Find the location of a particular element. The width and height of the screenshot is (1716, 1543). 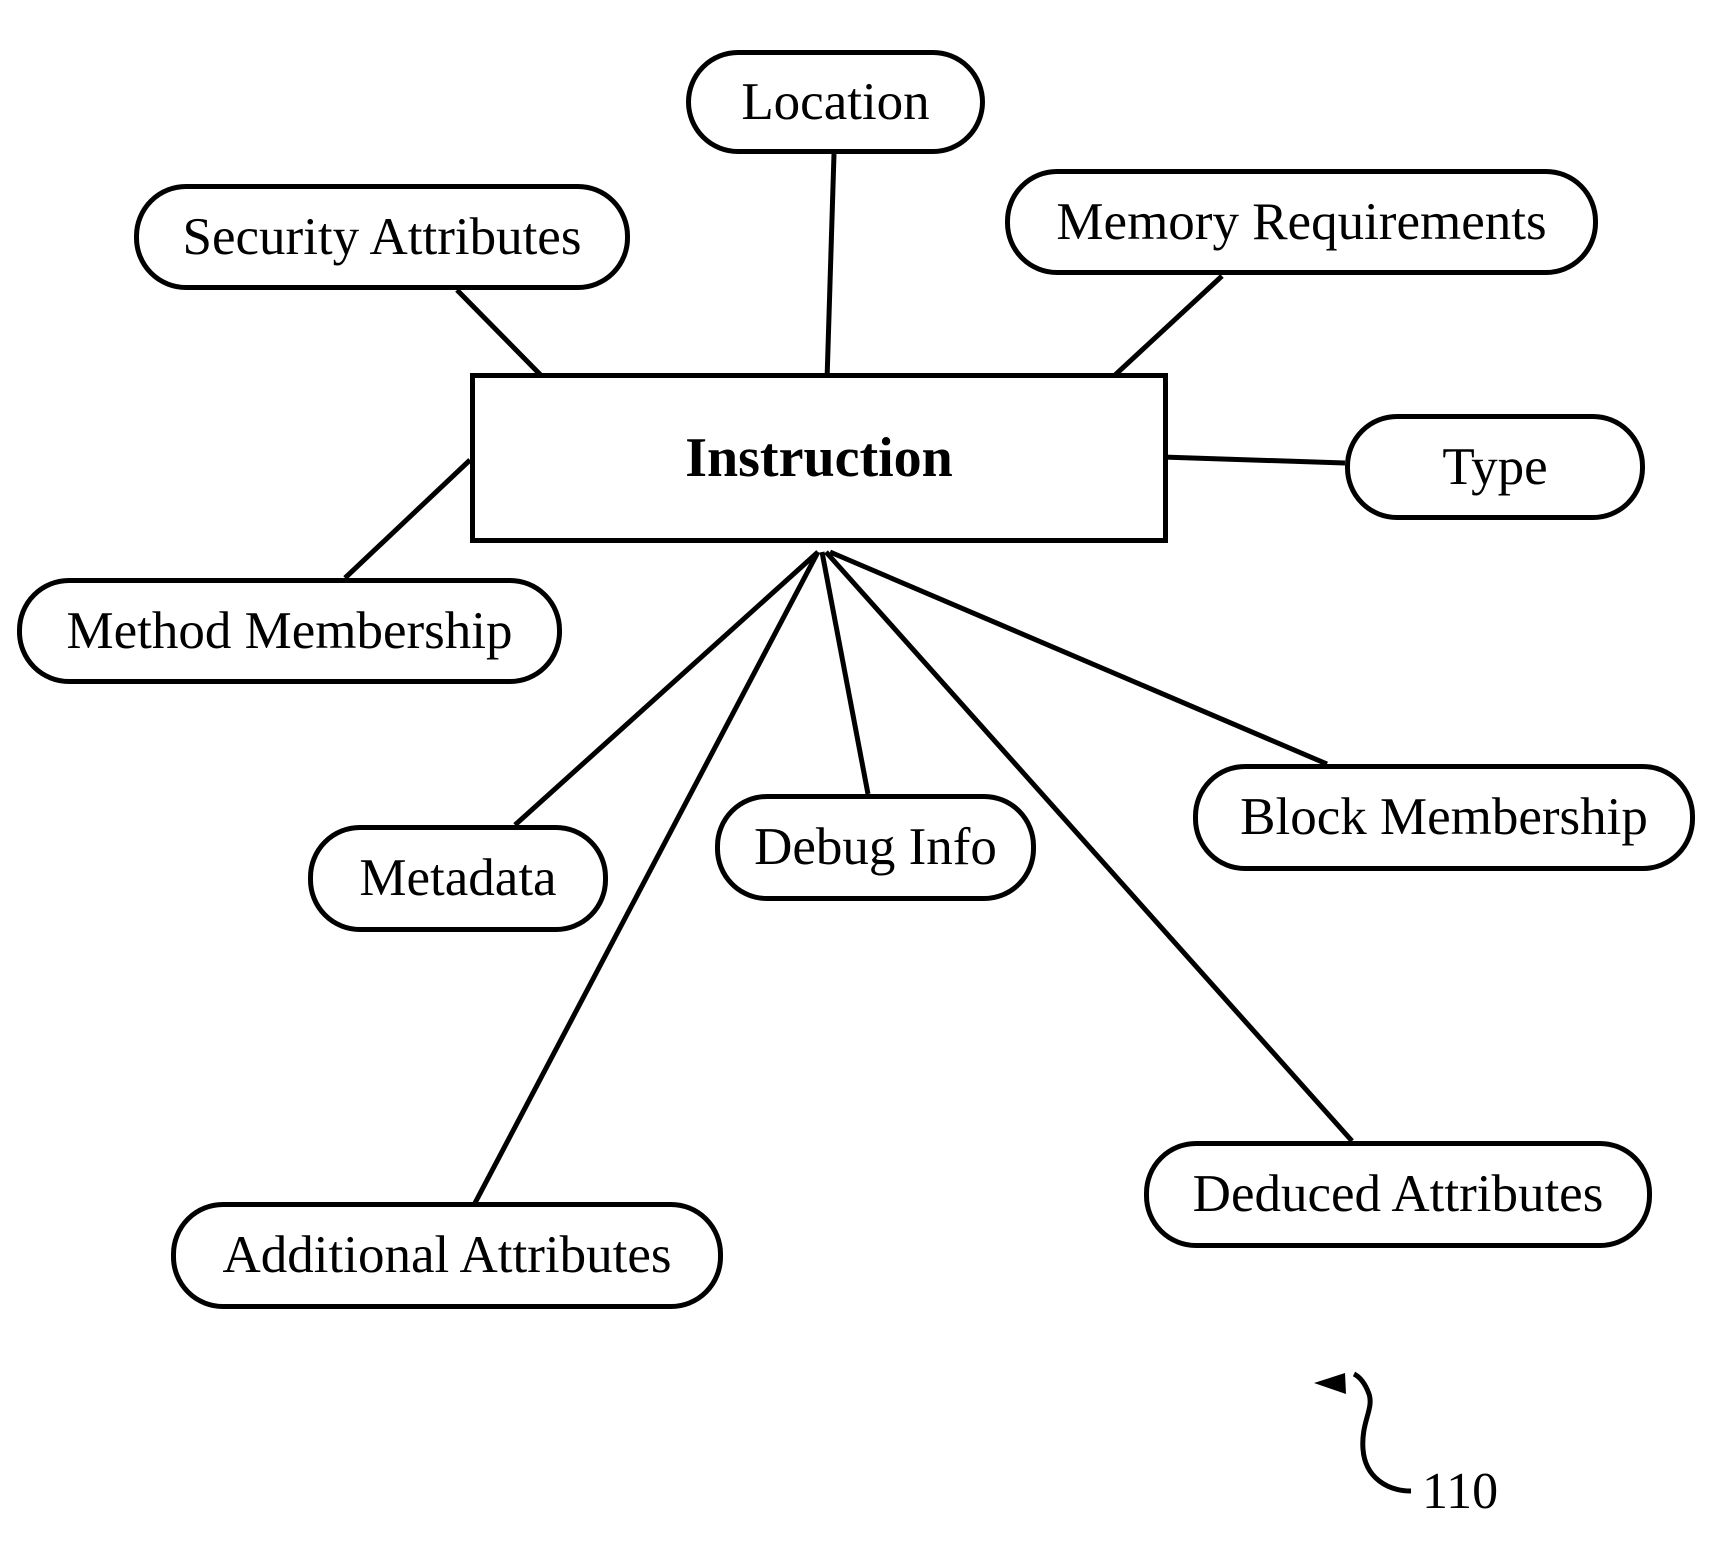

node-metadata: Metadata is located at coordinates (458, 878).